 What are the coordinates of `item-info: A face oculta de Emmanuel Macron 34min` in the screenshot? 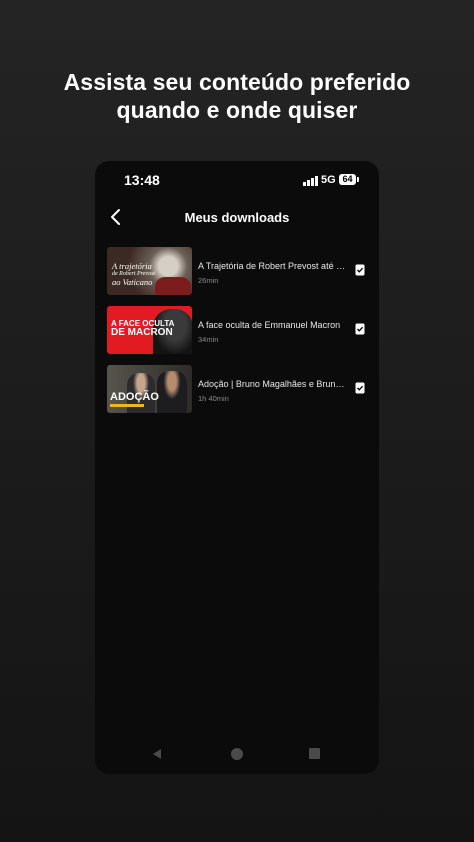 It's located at (272, 332).